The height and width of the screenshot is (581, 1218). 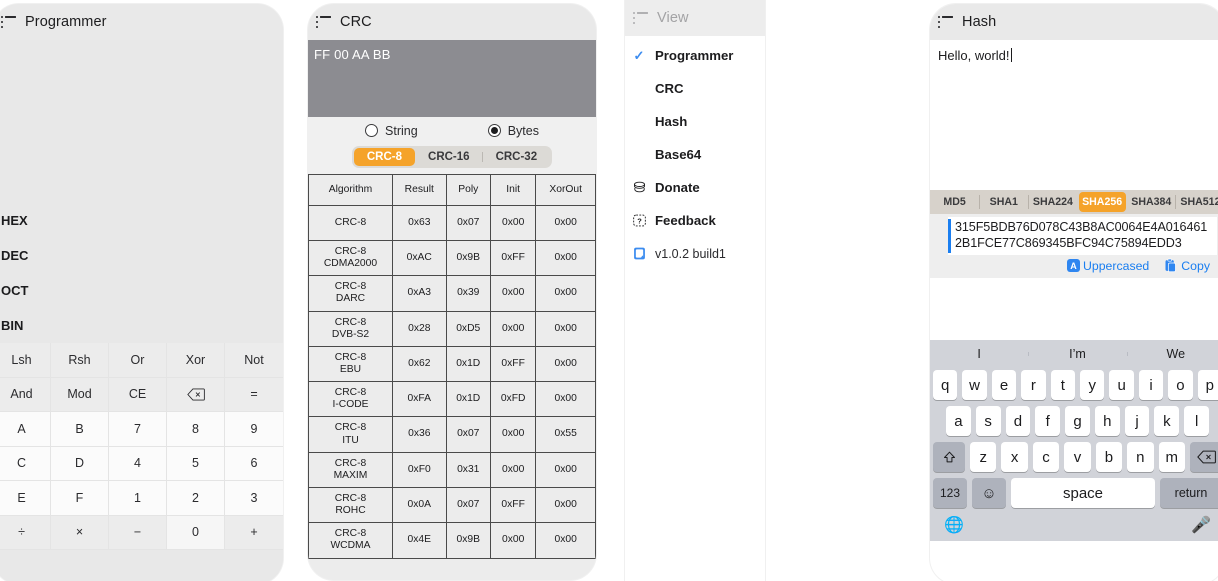 What do you see at coordinates (1189, 493) in the screenshot?
I see `return-key: return` at bounding box center [1189, 493].